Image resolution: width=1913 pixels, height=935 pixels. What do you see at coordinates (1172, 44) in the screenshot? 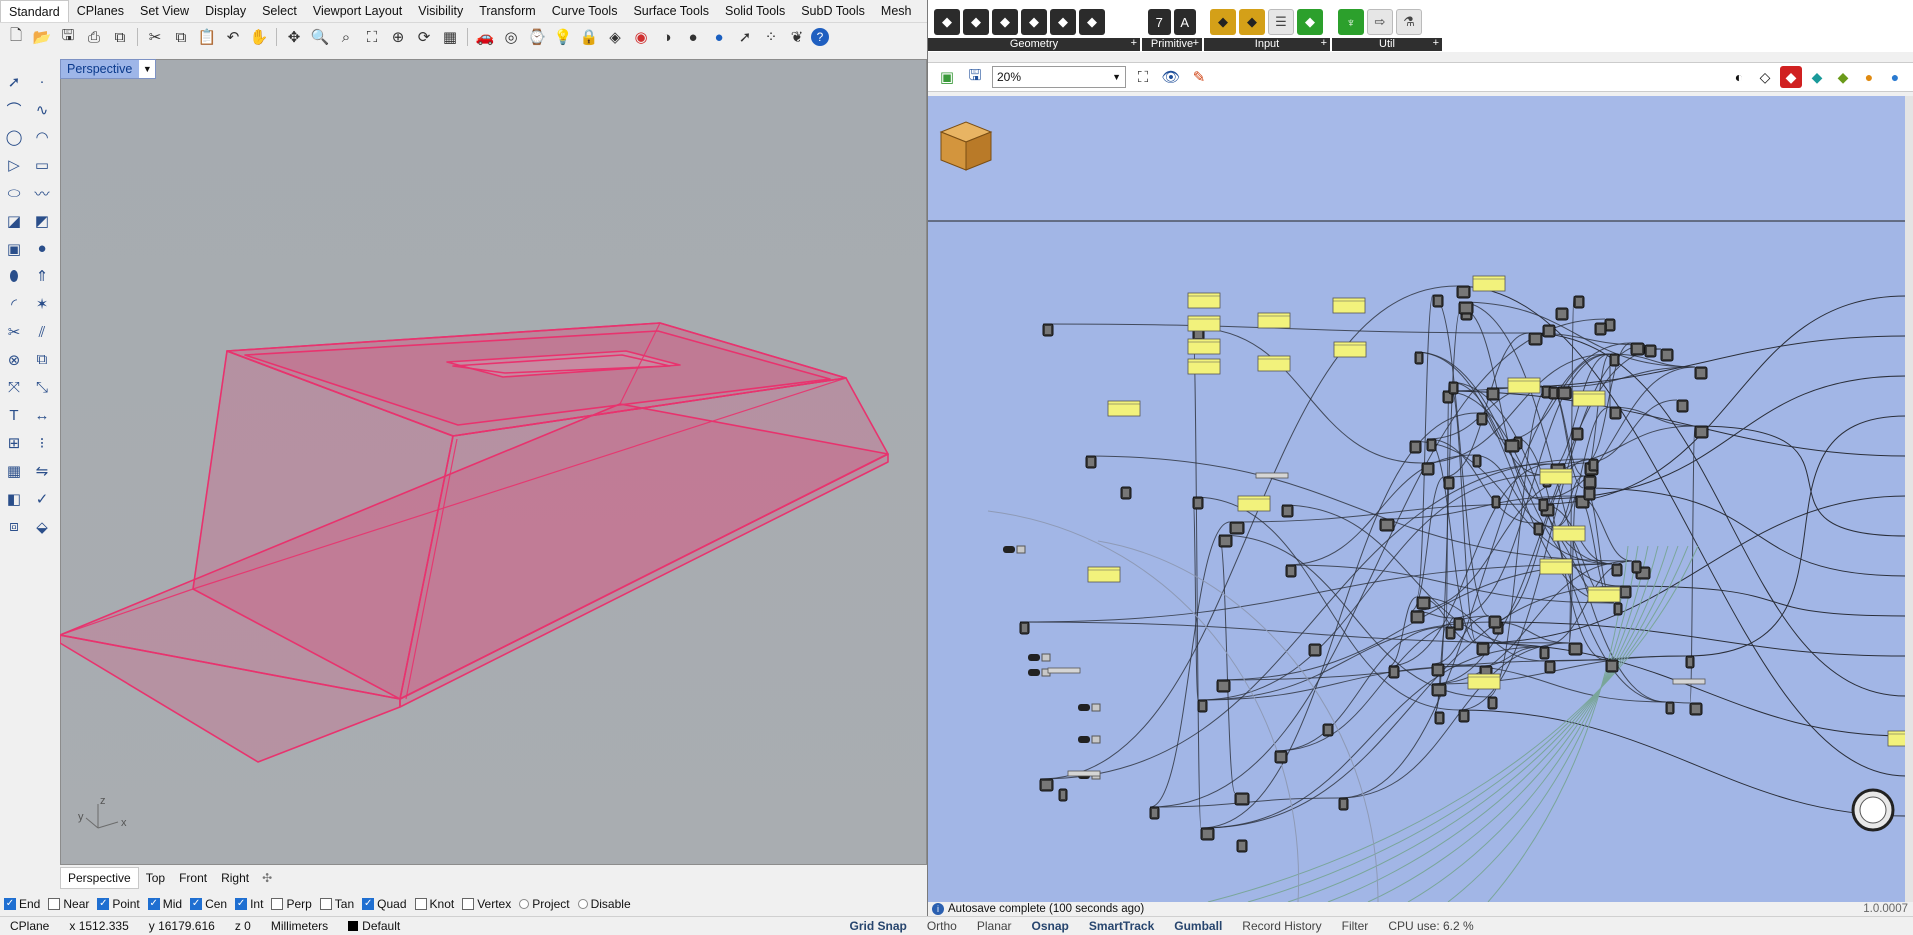
I see `ribbon-panel-label: Primitive` at bounding box center [1172, 44].